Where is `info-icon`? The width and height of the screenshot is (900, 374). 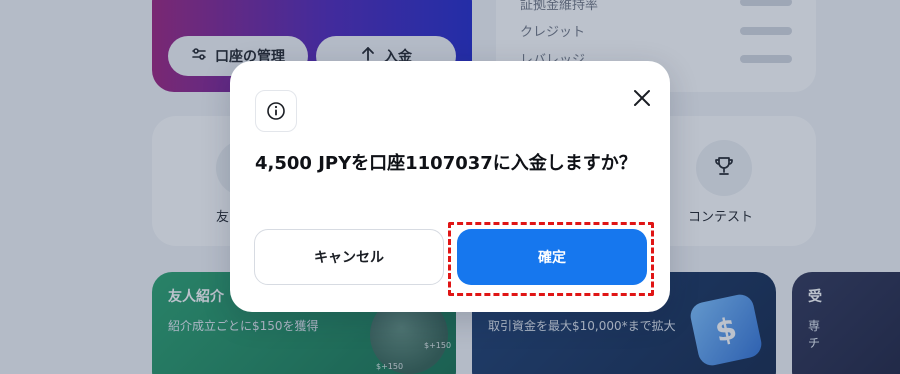
info-icon is located at coordinates (276, 111).